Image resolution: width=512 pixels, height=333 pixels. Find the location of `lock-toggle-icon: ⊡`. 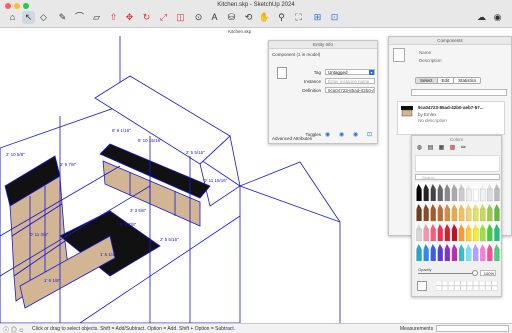

lock-toggle-icon: ⊡ is located at coordinates (369, 134).